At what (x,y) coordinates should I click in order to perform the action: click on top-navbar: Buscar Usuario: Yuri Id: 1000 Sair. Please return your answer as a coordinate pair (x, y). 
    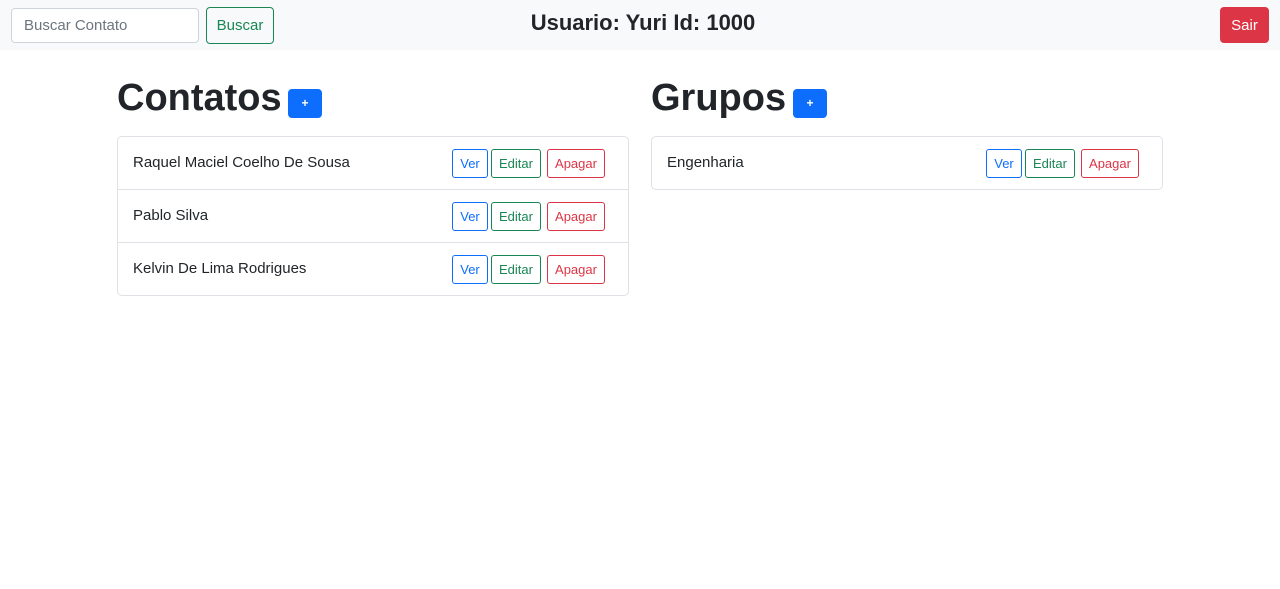
    Looking at the image, I should click on (640, 25).